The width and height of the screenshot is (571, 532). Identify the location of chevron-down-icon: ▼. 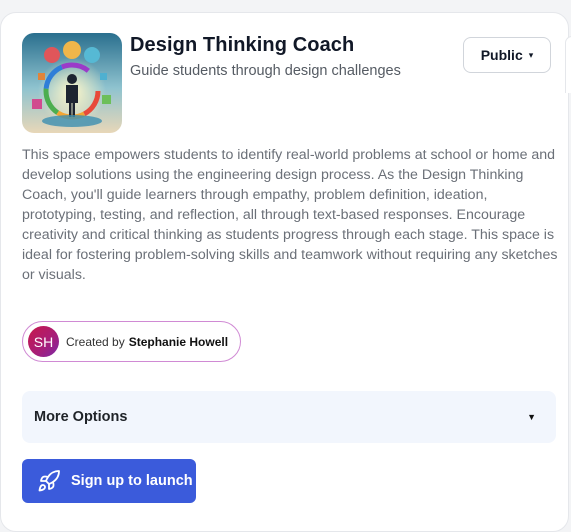
(531, 417).